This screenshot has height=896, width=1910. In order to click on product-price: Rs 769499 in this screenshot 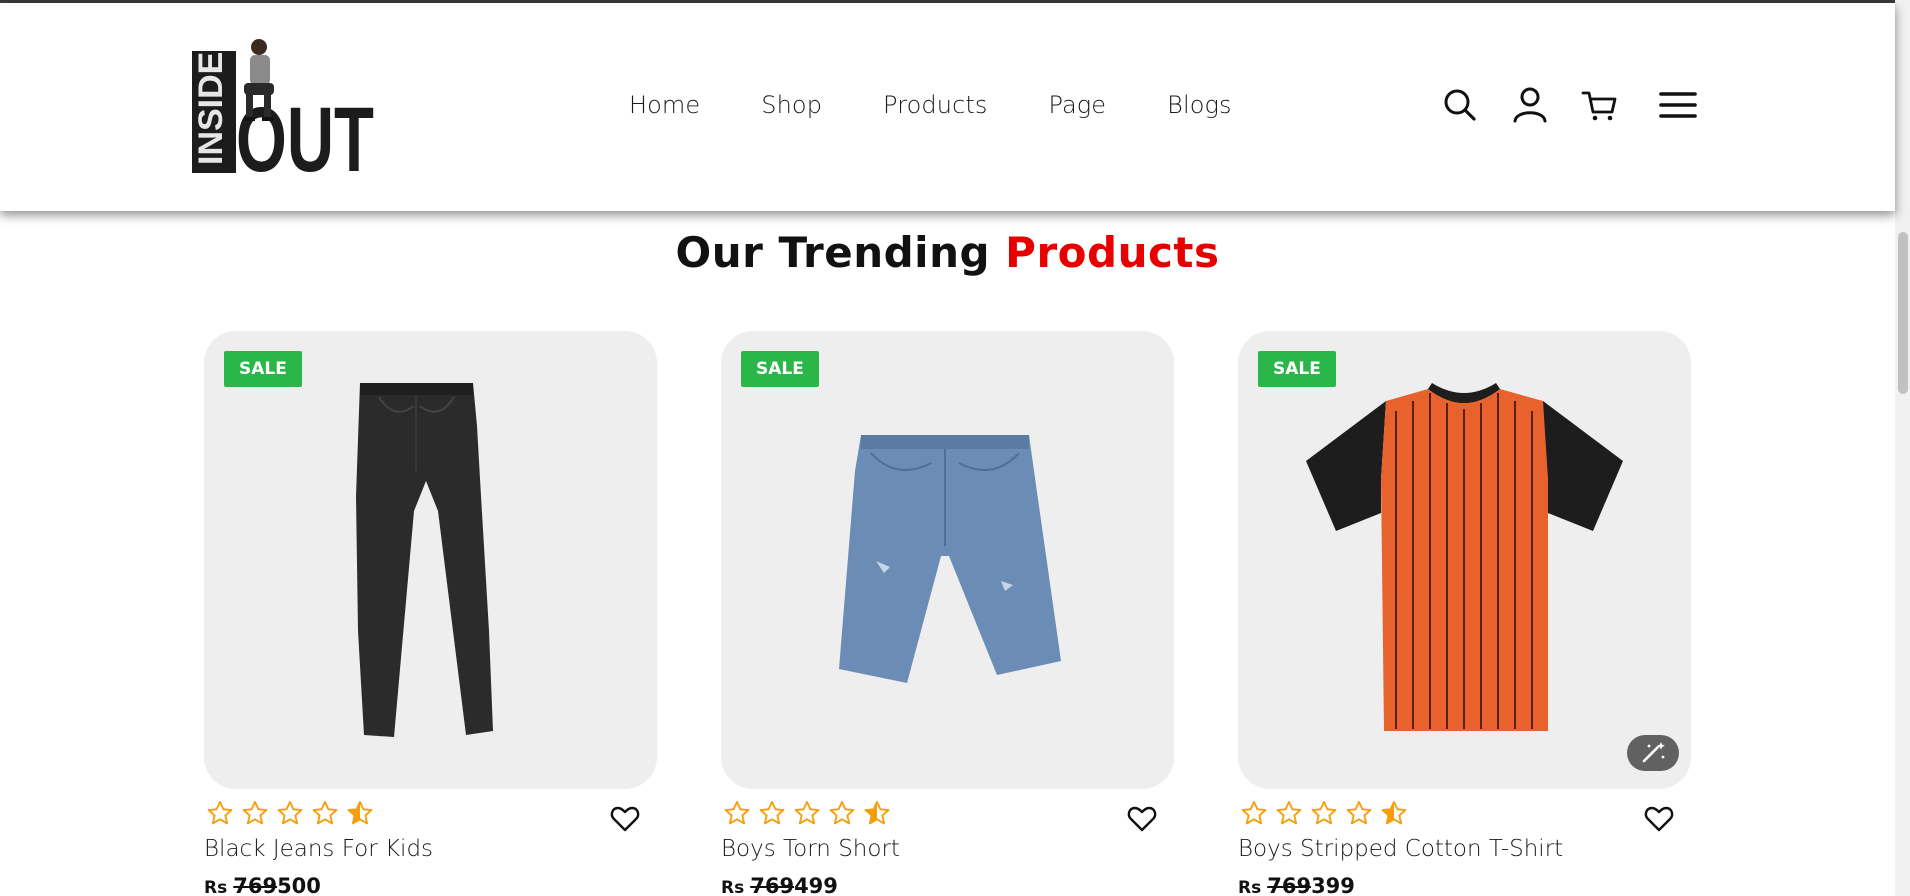, I will do `click(779, 885)`.